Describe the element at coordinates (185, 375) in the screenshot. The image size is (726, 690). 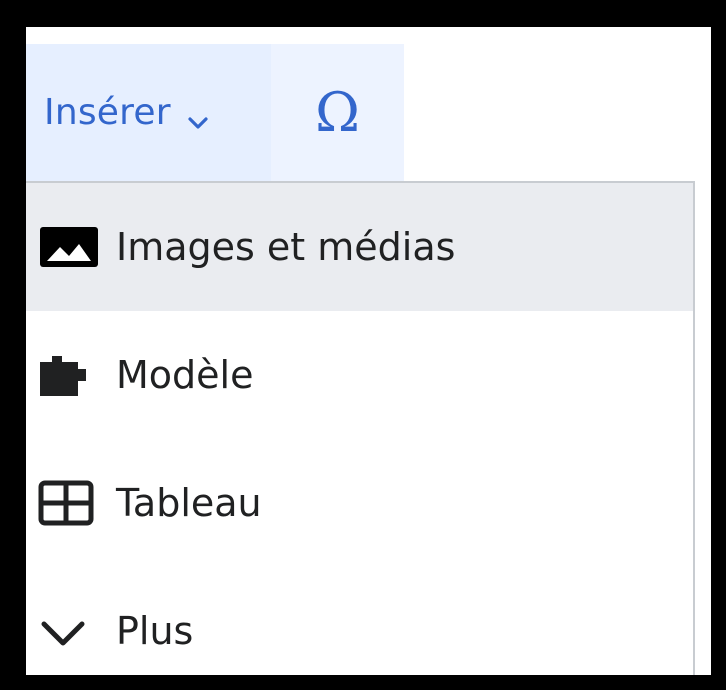
I see `menu-item-label: Modèle` at that location.